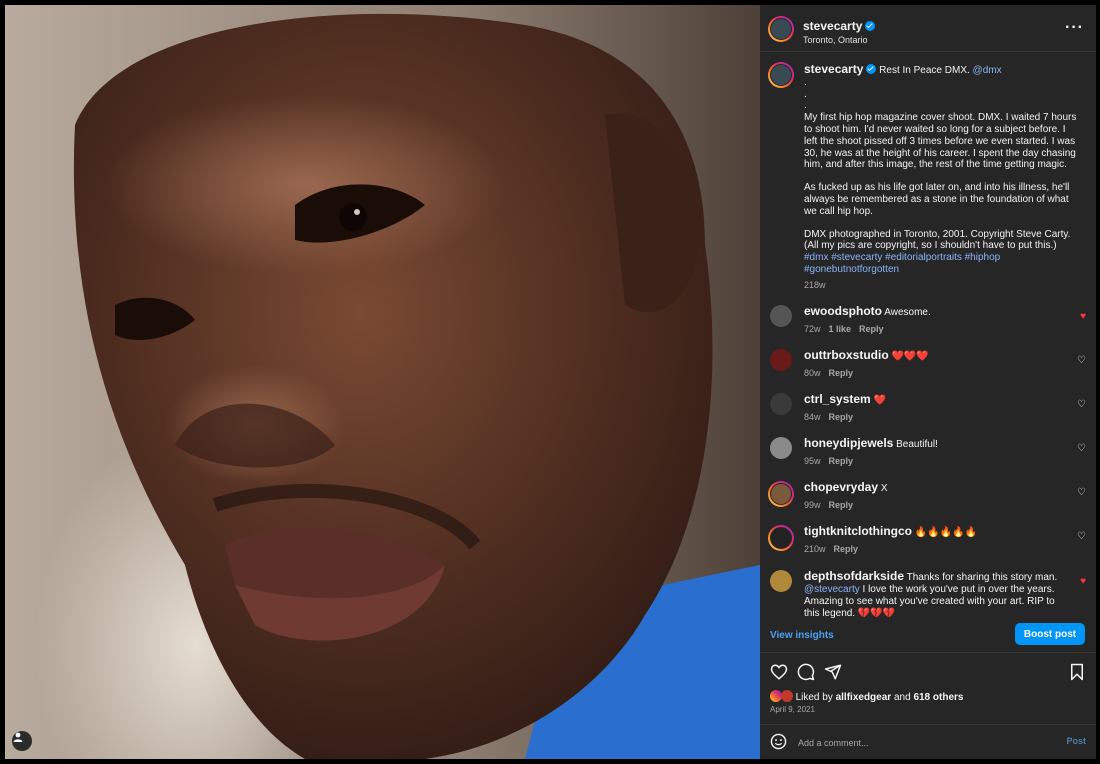 Image resolution: width=1100 pixels, height=764 pixels. Describe the element at coordinates (884, 488) in the screenshot. I see `comment-text: X` at that location.